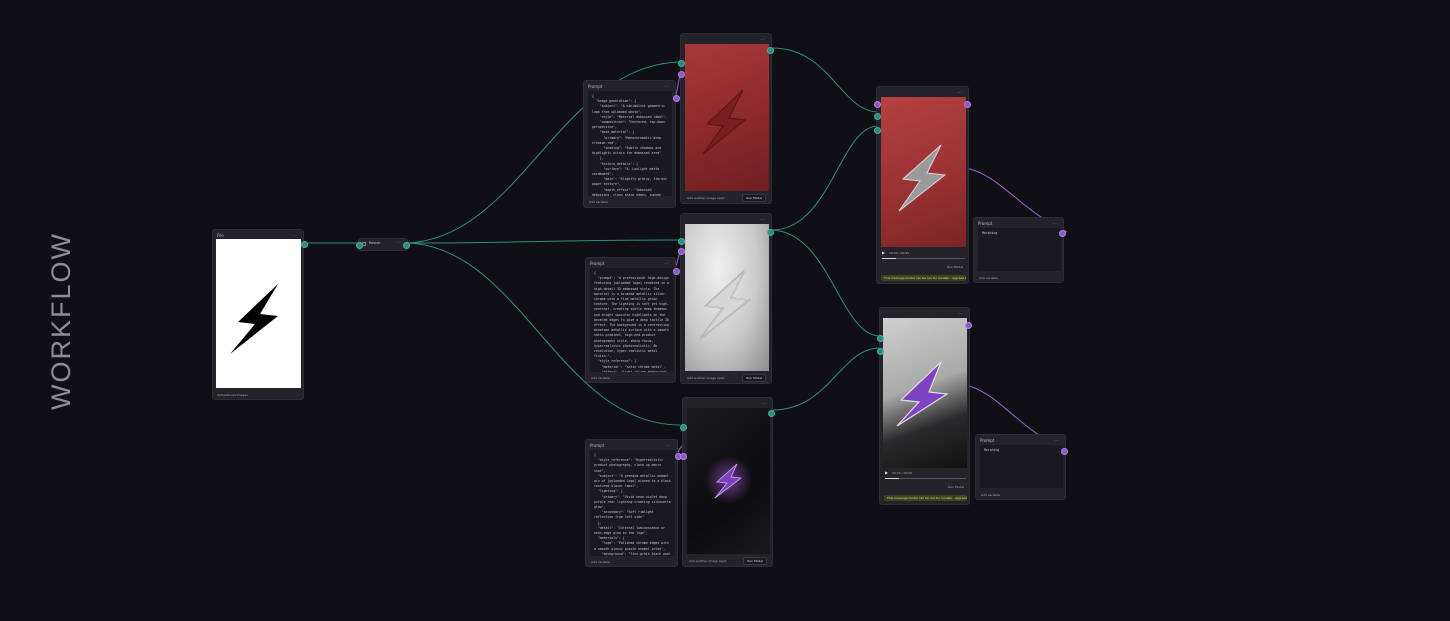 This screenshot has width=1450, height=621. Describe the element at coordinates (375, 243) in the screenshot. I see `resize-node-title: Resize` at that location.